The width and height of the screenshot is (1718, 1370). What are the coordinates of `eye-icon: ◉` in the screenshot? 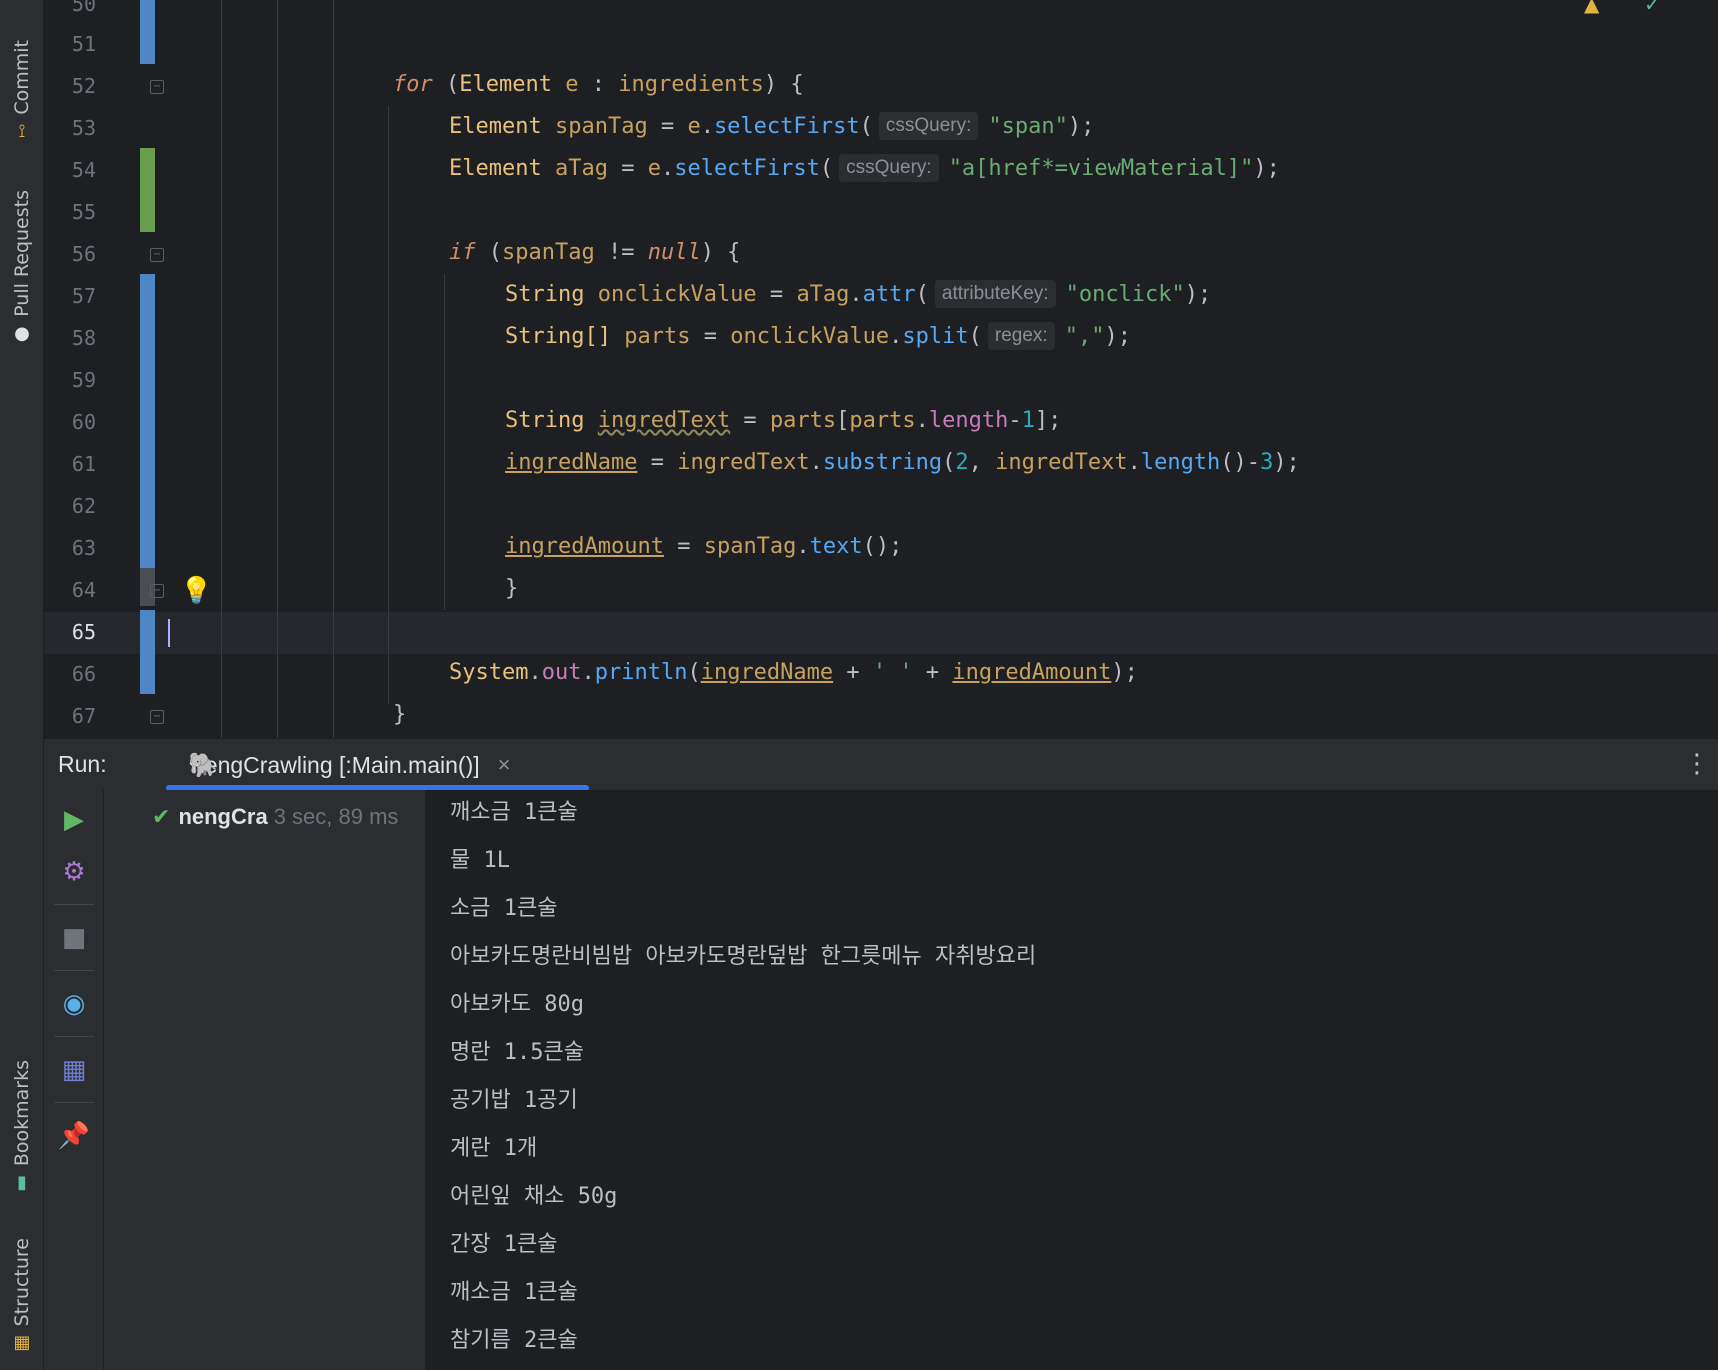 It's located at (74, 1004).